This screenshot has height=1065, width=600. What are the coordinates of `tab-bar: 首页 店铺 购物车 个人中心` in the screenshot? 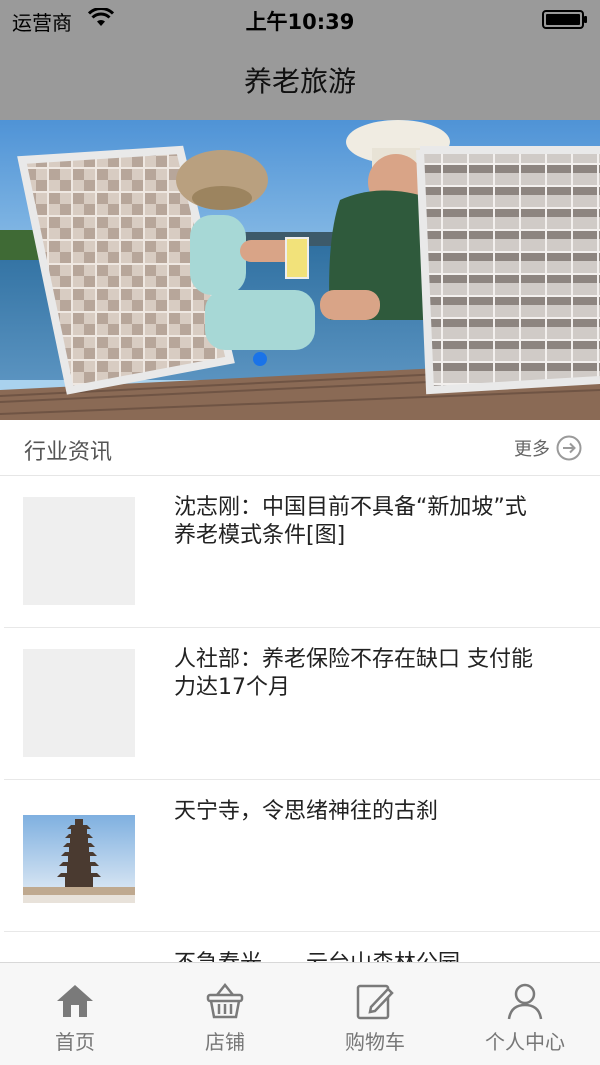 It's located at (300, 1013).